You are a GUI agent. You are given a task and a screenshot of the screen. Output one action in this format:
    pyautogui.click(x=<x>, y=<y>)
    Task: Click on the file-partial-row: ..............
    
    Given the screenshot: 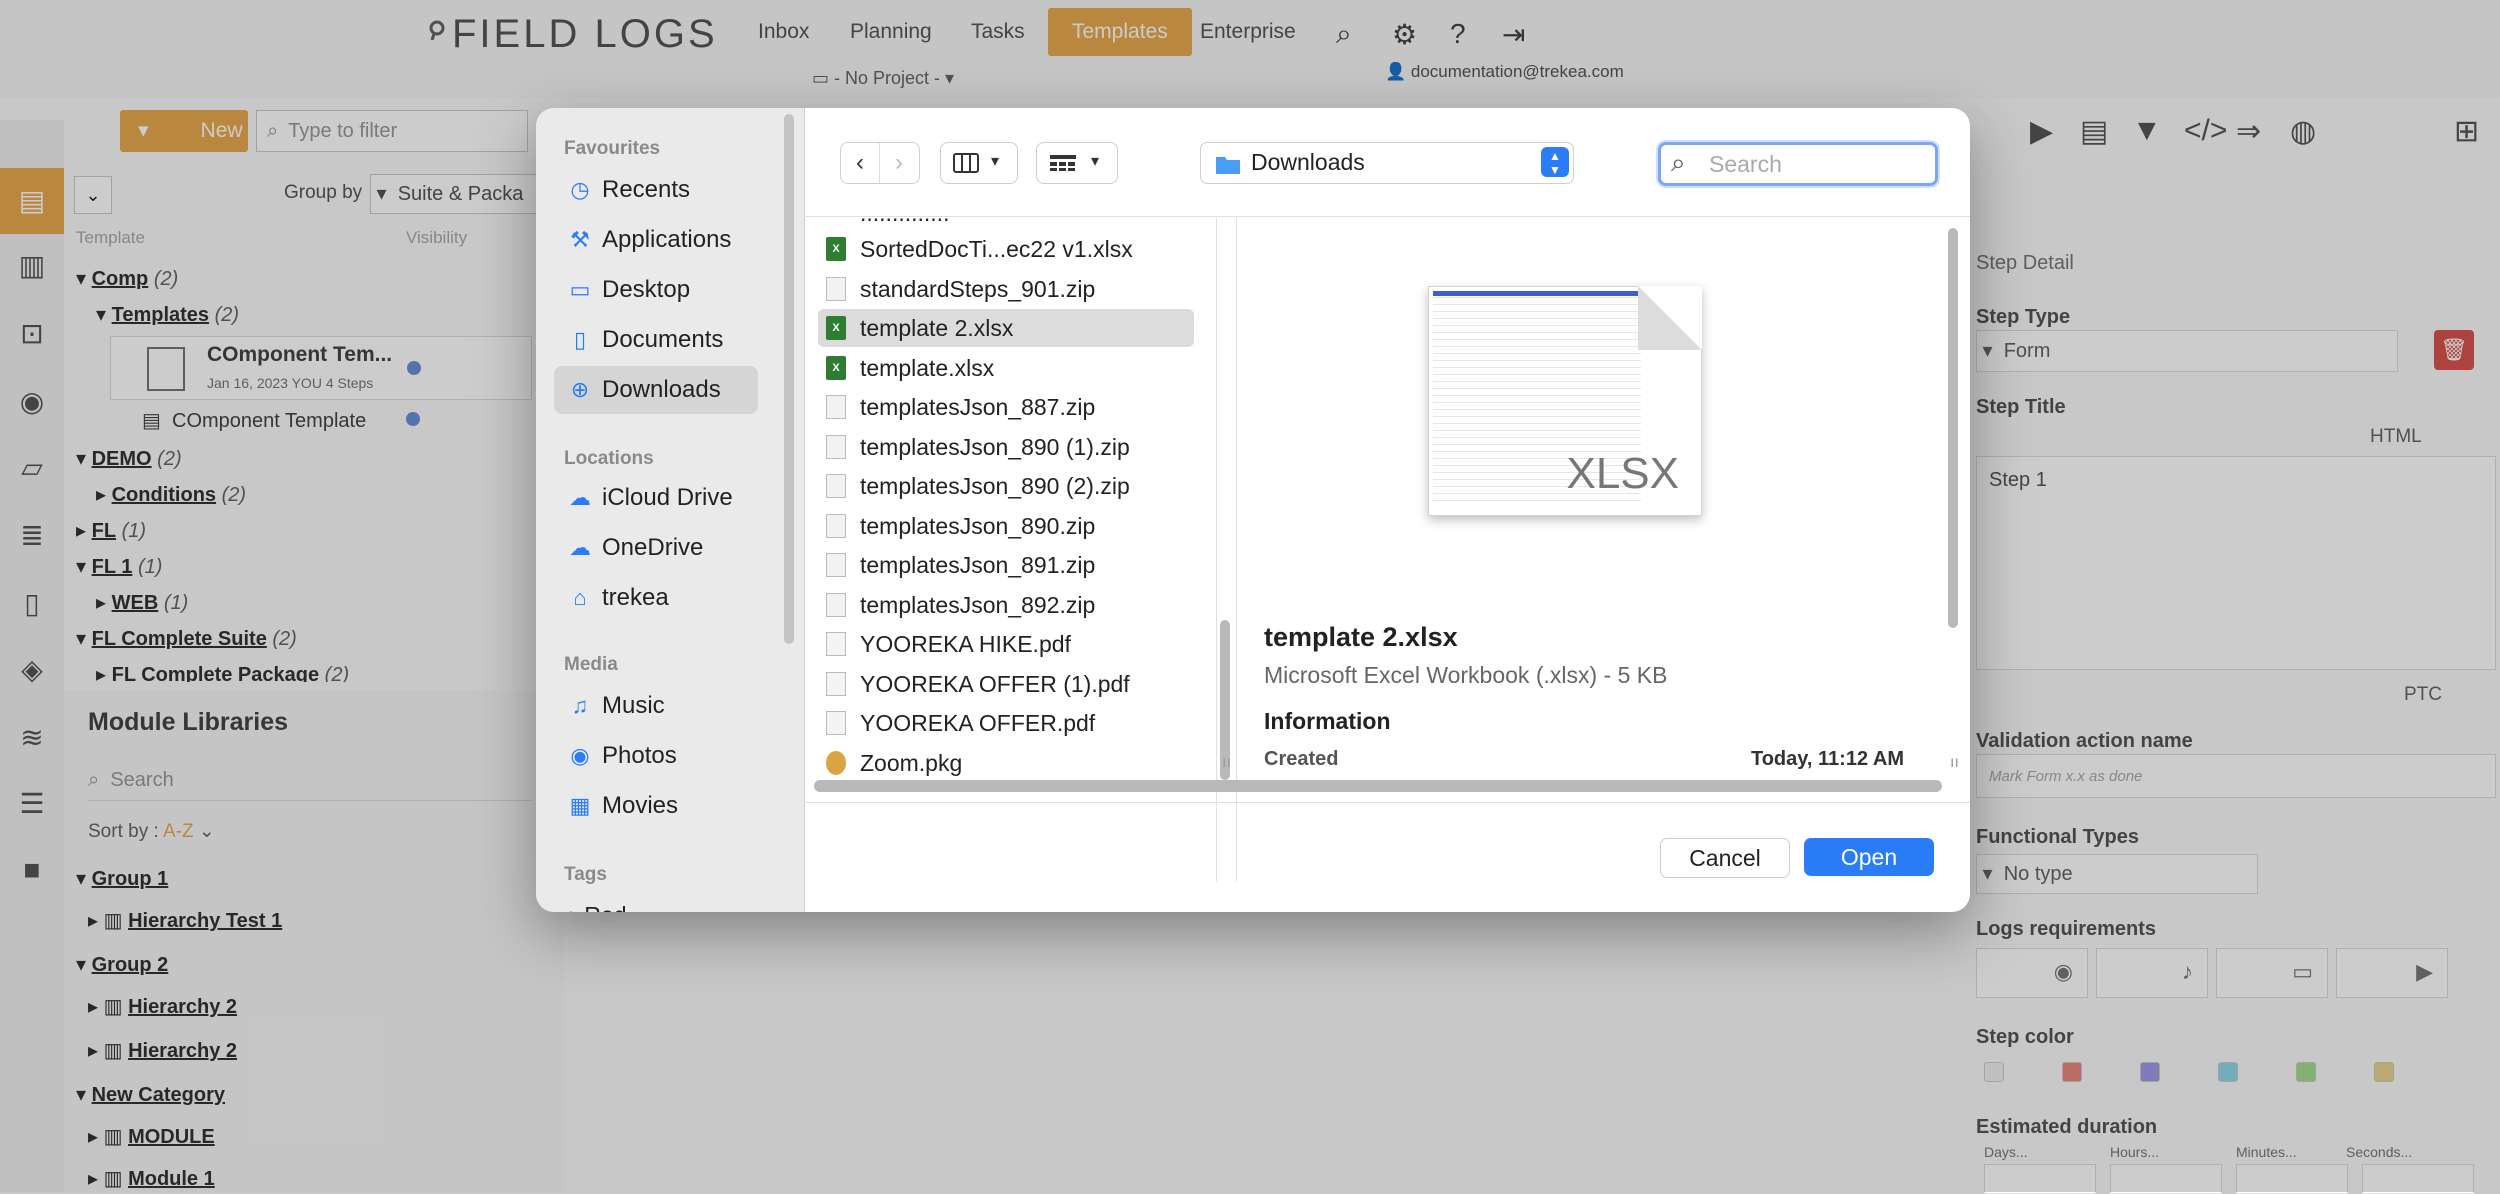 What is the action you would take?
    pyautogui.click(x=904, y=222)
    